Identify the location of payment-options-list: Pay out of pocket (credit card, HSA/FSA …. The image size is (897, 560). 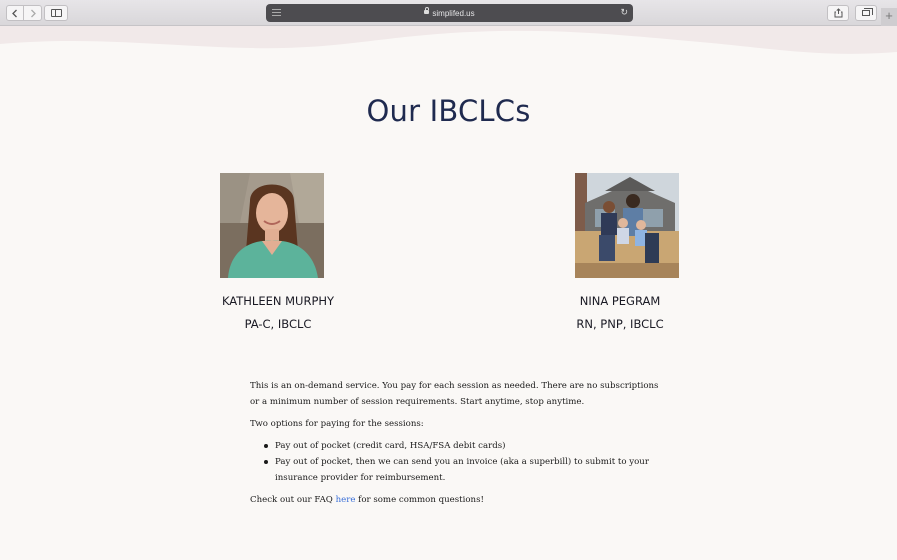
(460, 462).